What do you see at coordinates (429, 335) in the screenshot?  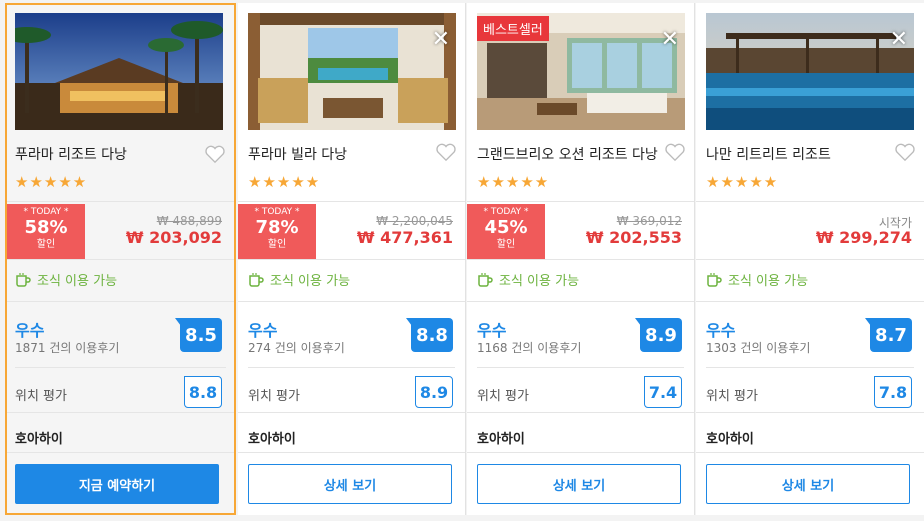 I see `review-score: 8.8` at bounding box center [429, 335].